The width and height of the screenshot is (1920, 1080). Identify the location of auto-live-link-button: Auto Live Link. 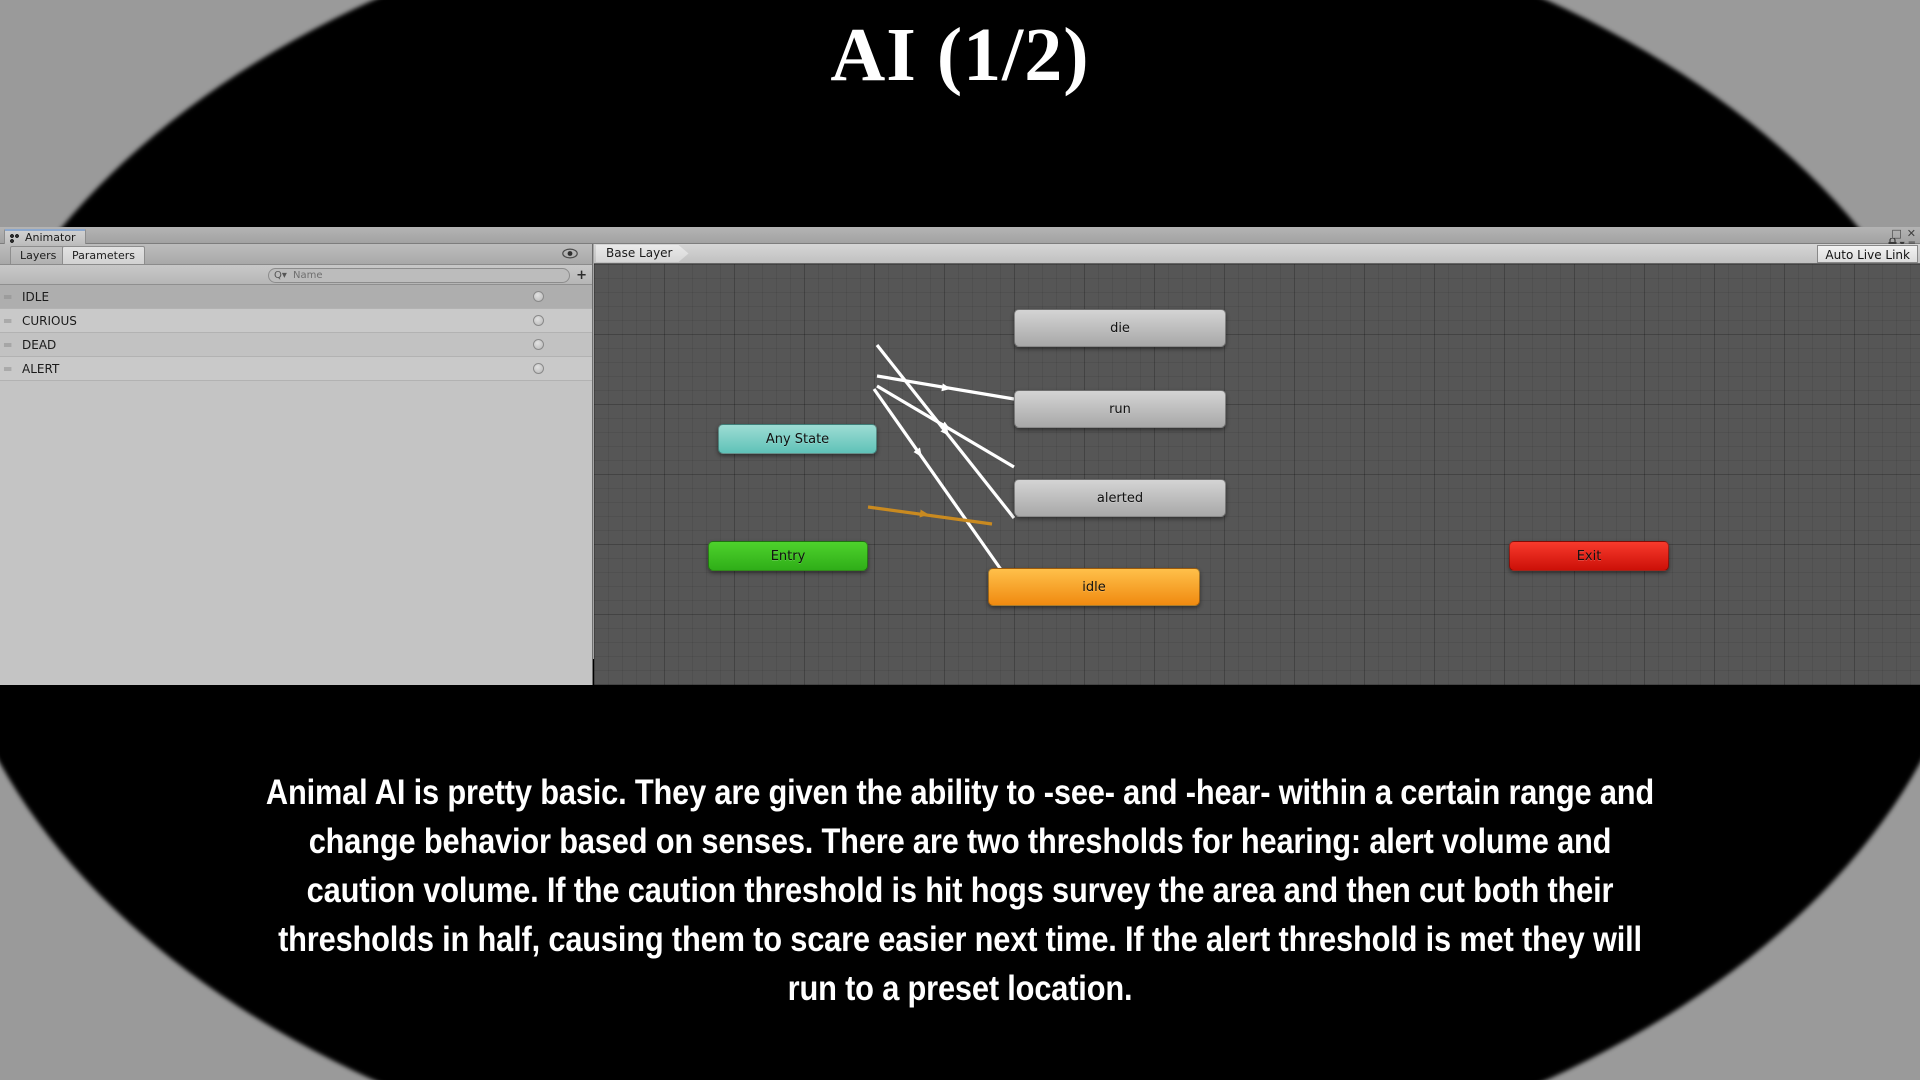
(1867, 254).